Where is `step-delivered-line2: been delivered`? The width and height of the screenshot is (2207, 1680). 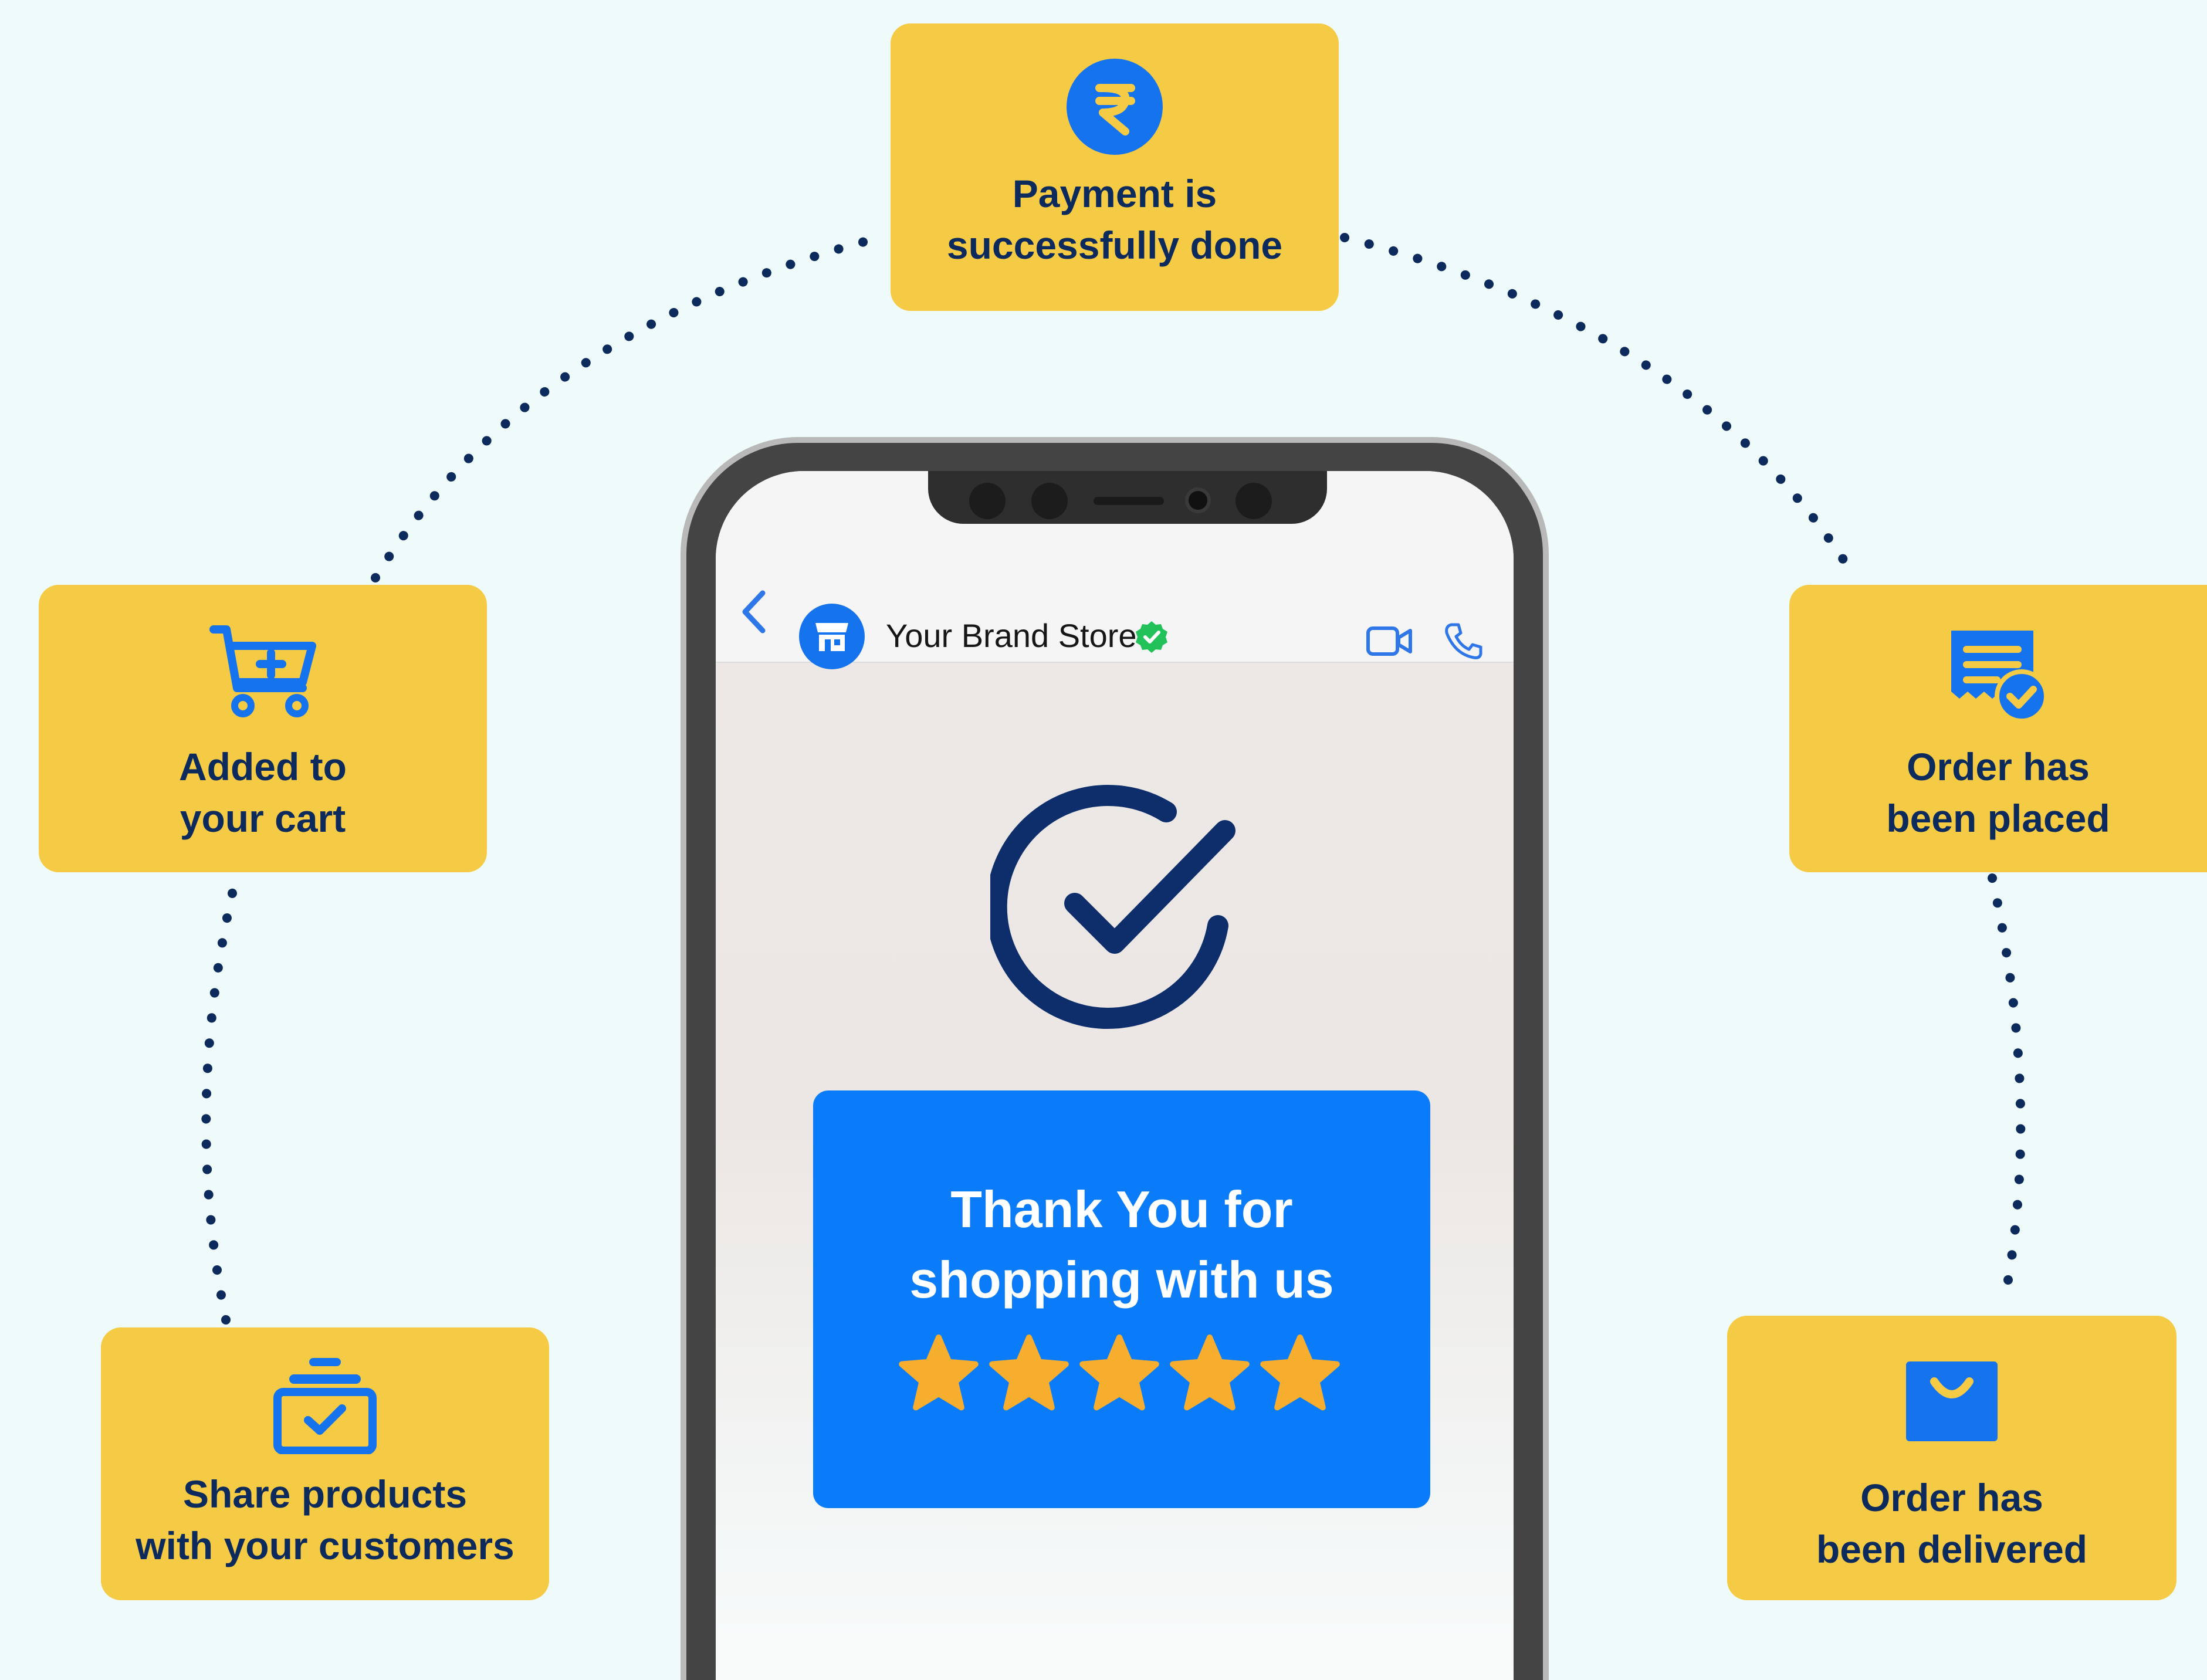
step-delivered-line2: been delivered is located at coordinates (1952, 1549).